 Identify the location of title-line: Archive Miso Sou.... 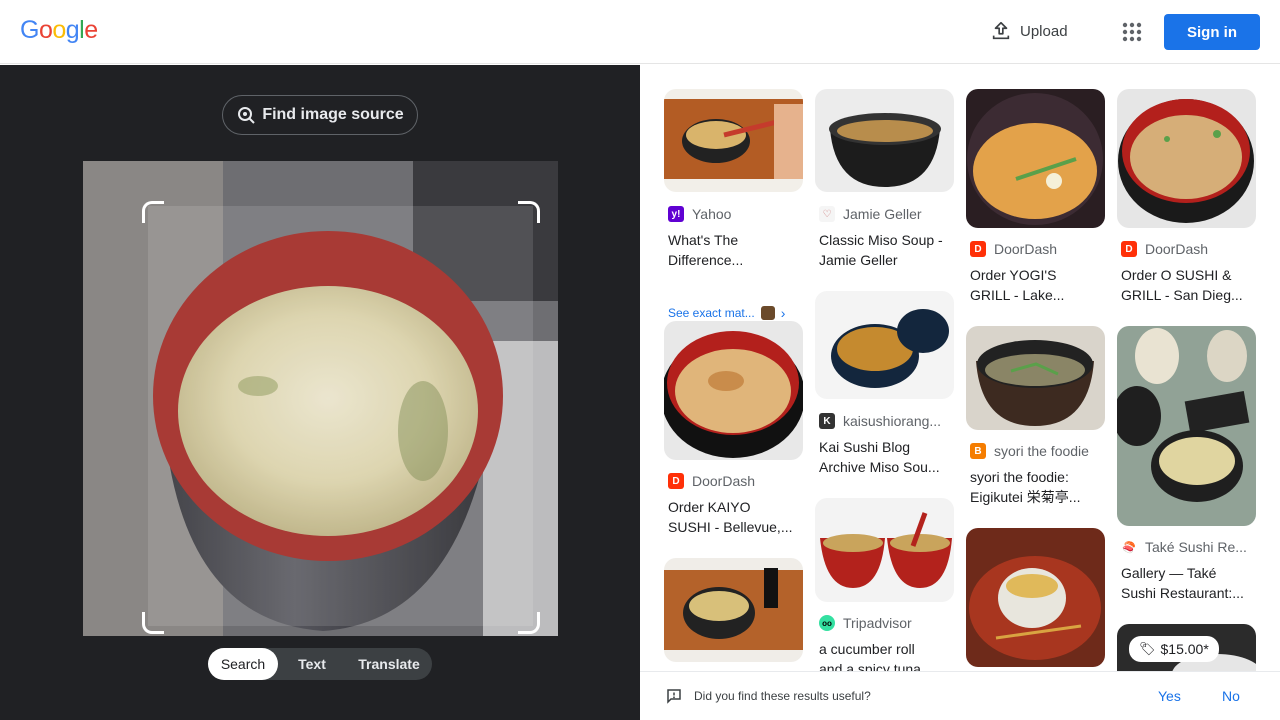
(879, 467).